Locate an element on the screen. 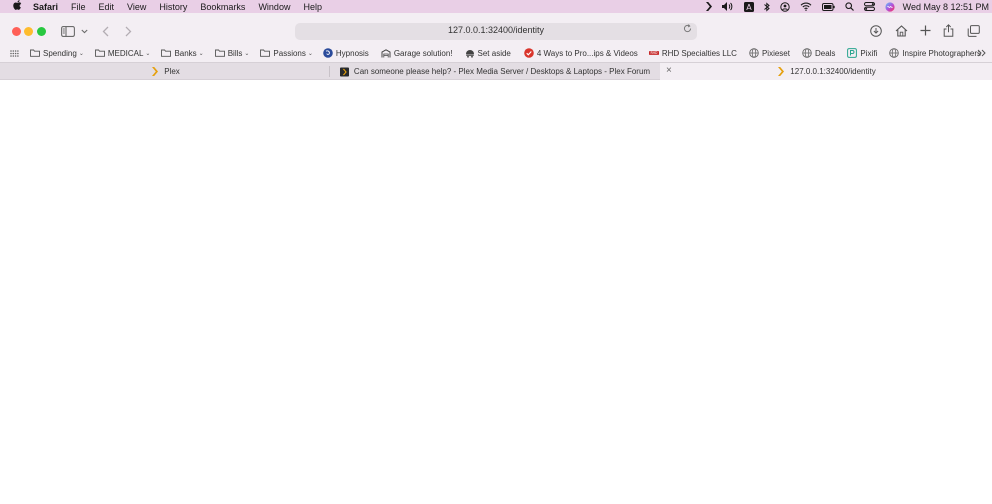 The image size is (992, 504). back-button-icon is located at coordinates (105, 31).